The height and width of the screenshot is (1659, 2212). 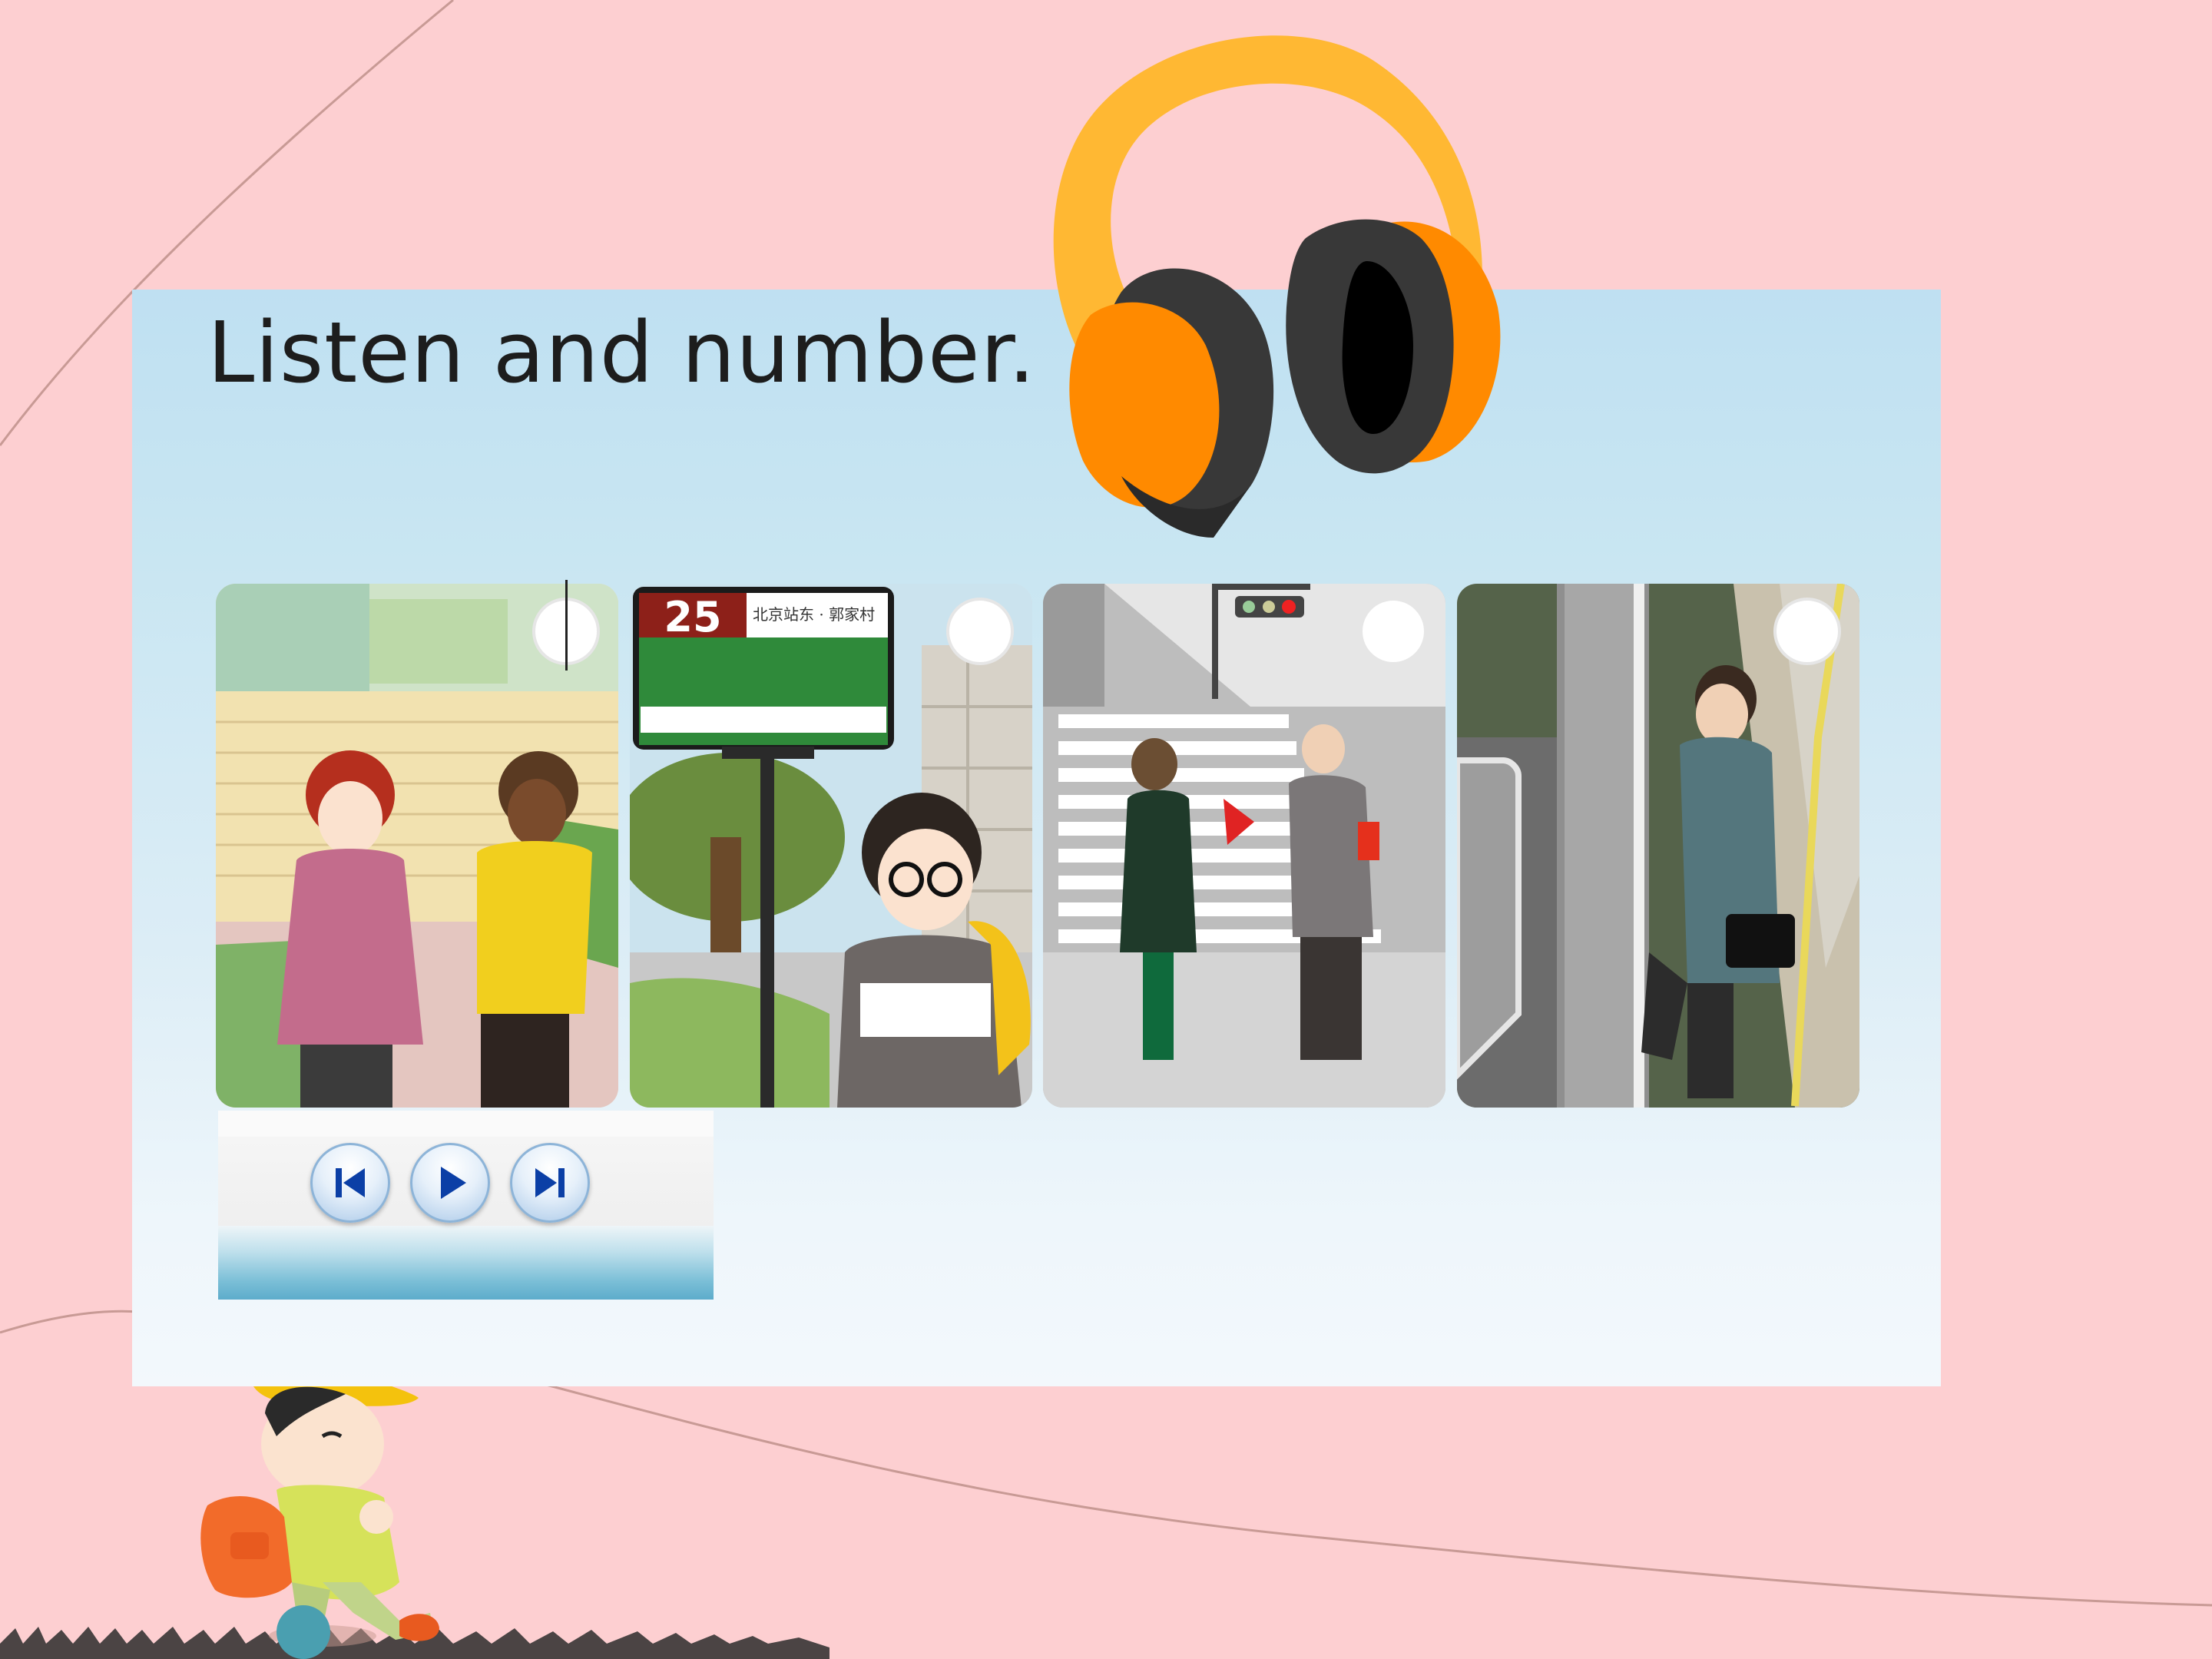 I want to click on play-button, so click(x=450, y=1183).